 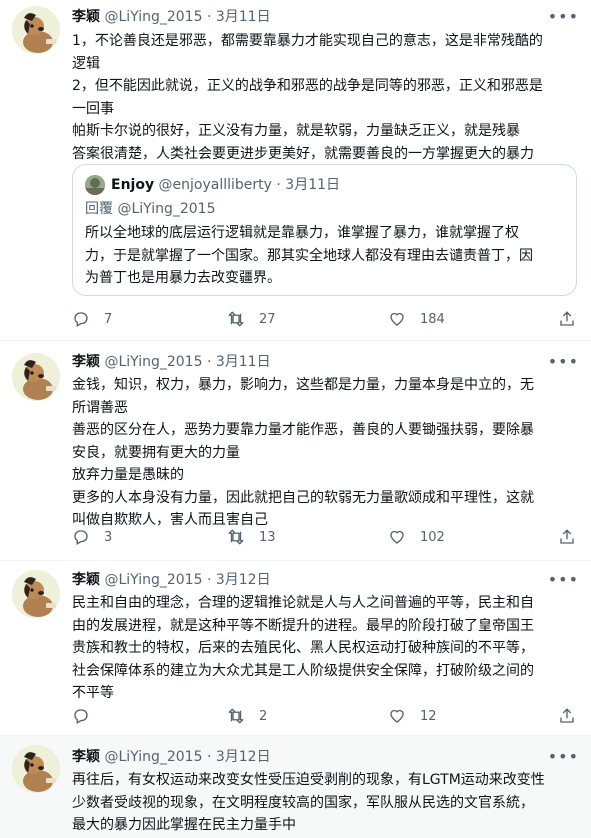 I want to click on reply-count: 3, so click(x=108, y=537).